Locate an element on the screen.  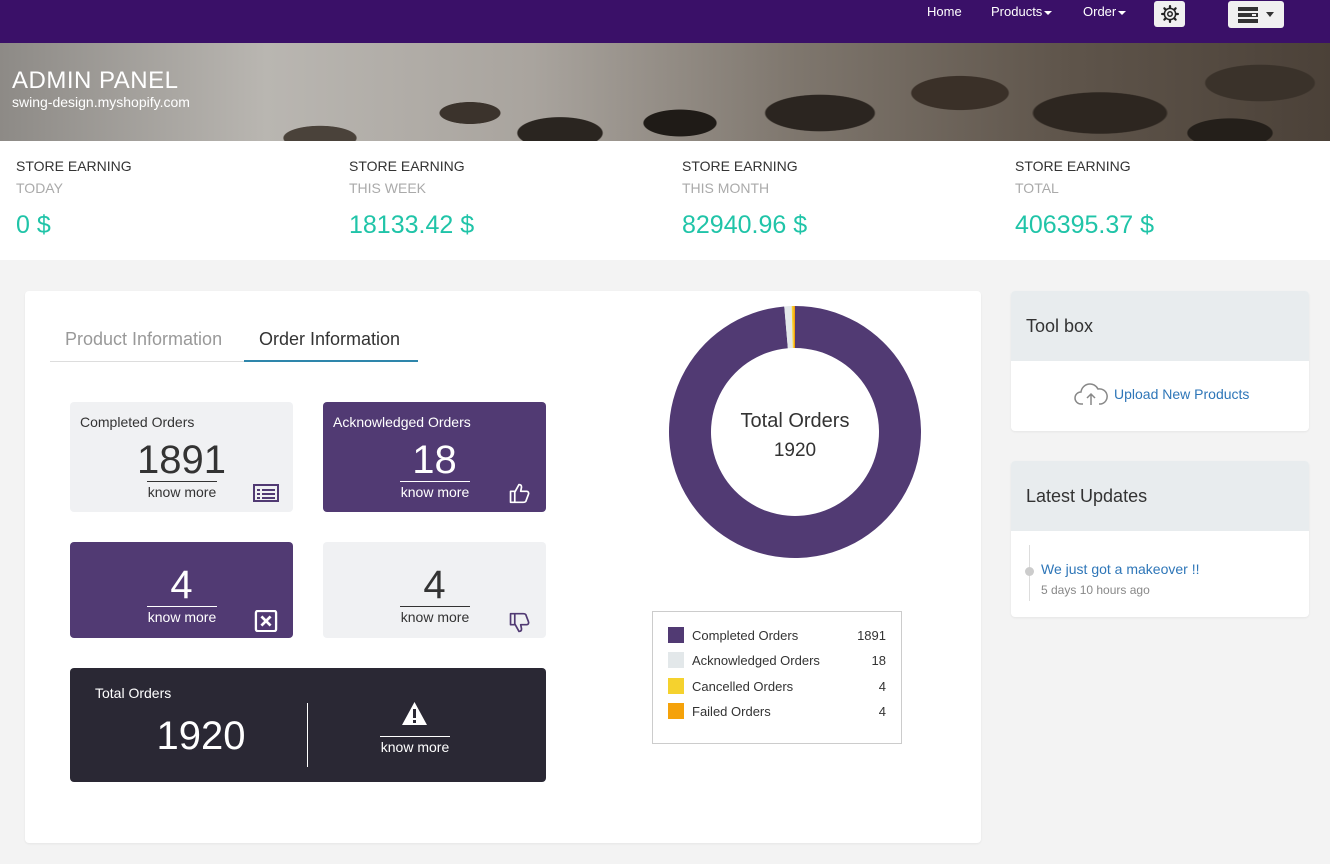
acknowledged-orders-count: 18 is located at coordinates (434, 460).